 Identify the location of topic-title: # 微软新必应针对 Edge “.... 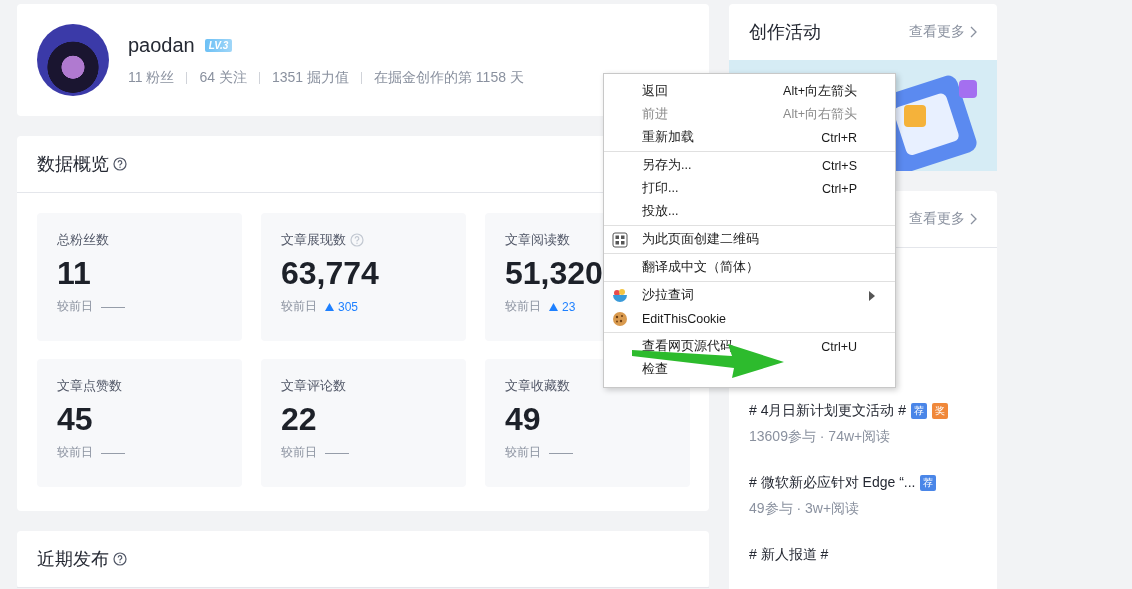
(832, 483).